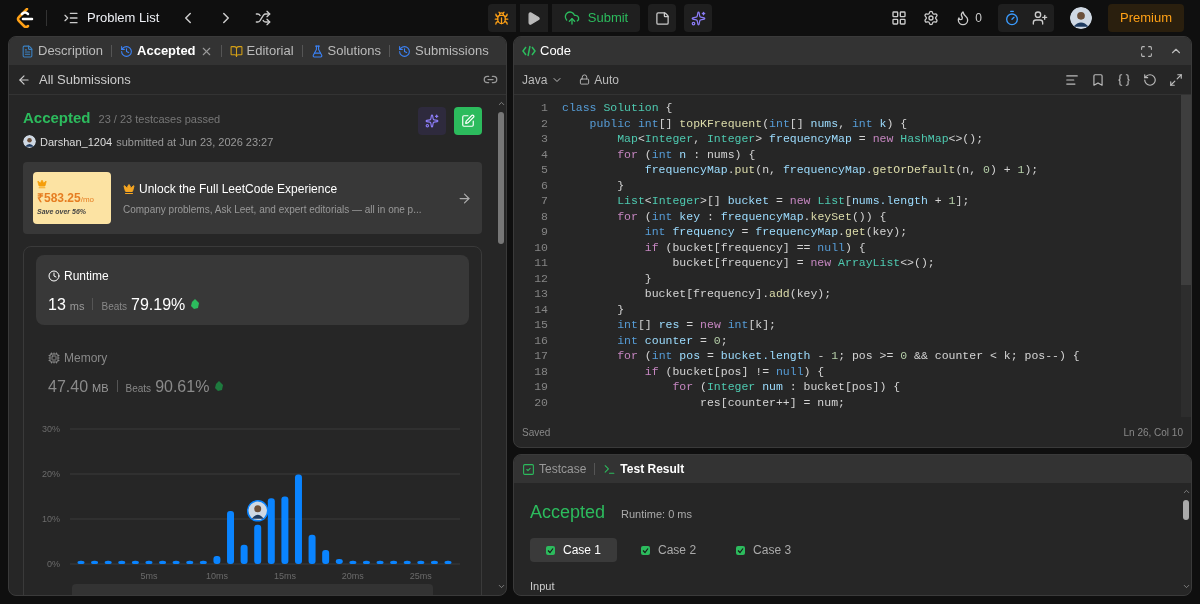 Image resolution: width=1200 pixels, height=604 pixels. Describe the element at coordinates (841, 170) in the screenshot. I see `code-line: frequencyMap.put(n, frequencyMap.getOrDefault(n, 0) + 1);` at that location.